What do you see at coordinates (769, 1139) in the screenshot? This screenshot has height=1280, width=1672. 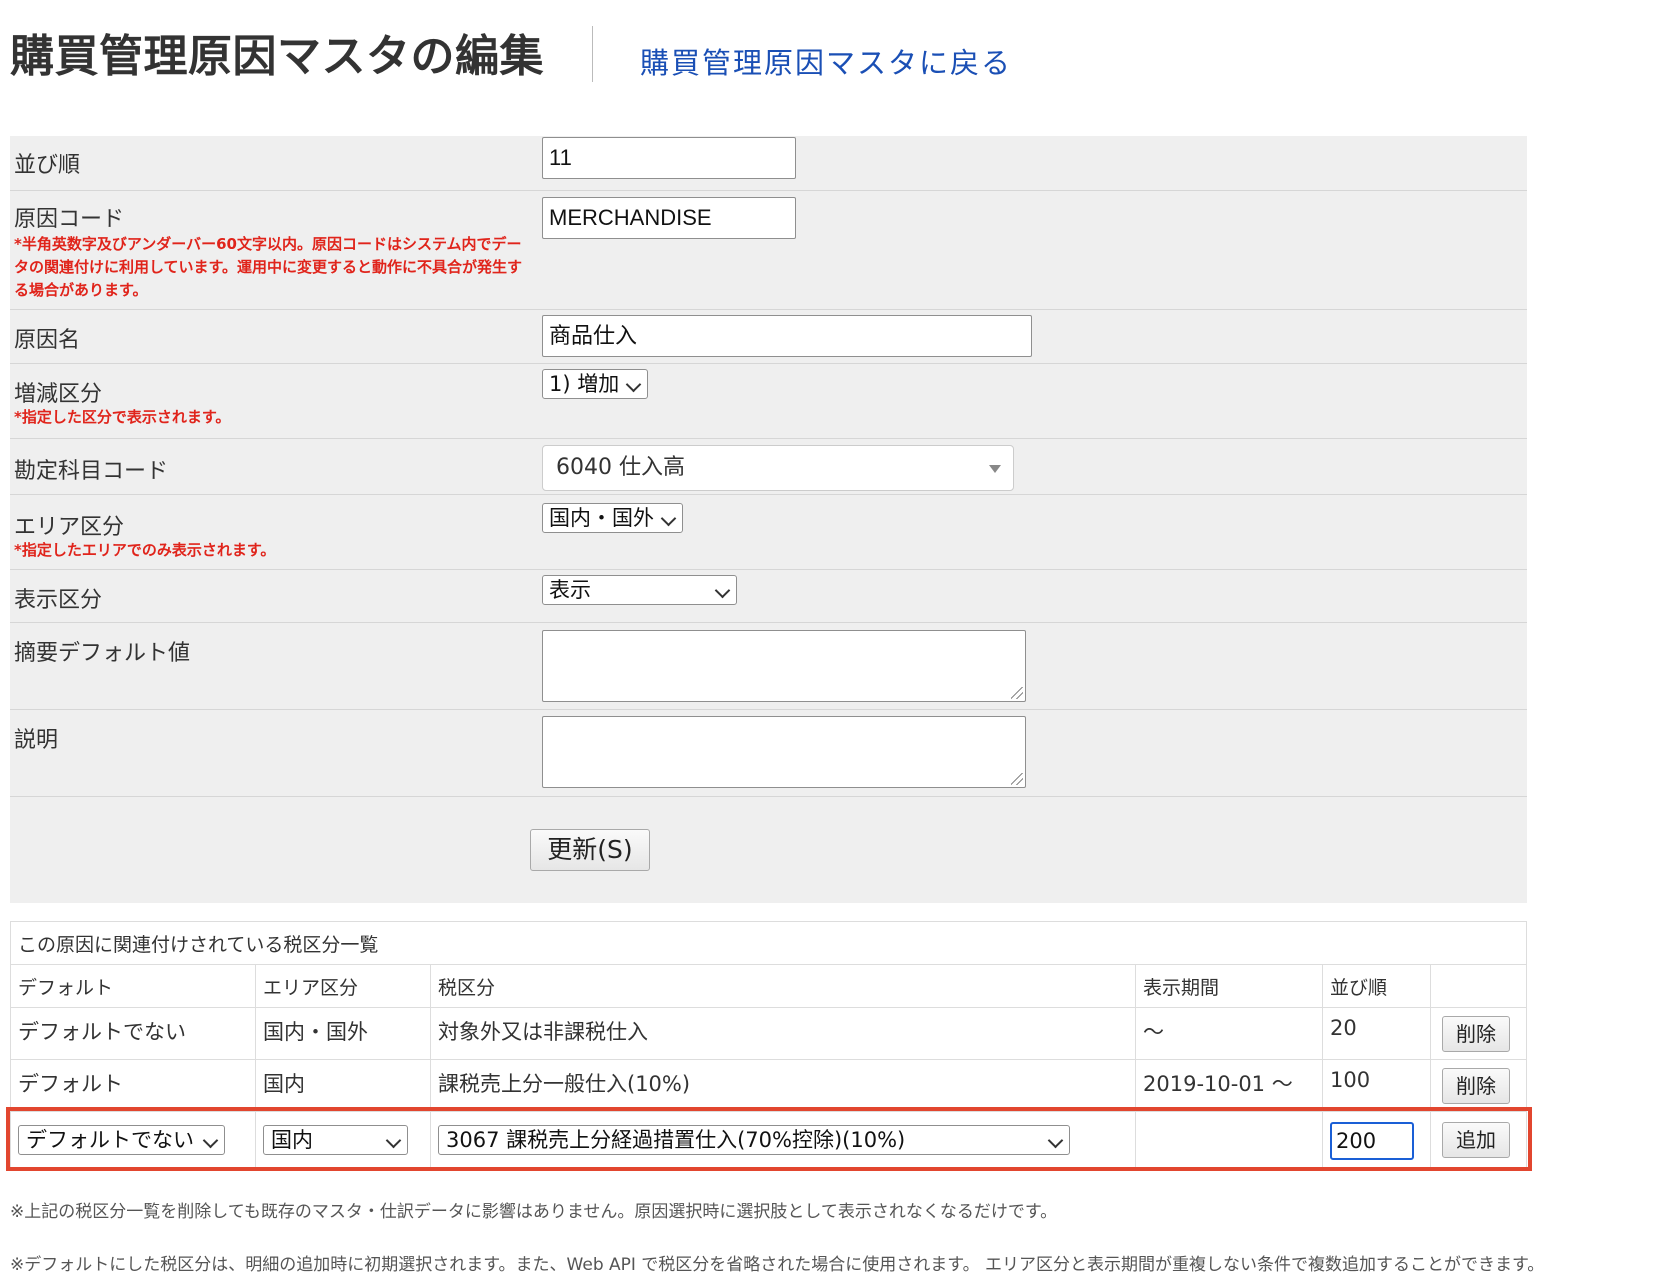 I see `new-row-highlight` at bounding box center [769, 1139].